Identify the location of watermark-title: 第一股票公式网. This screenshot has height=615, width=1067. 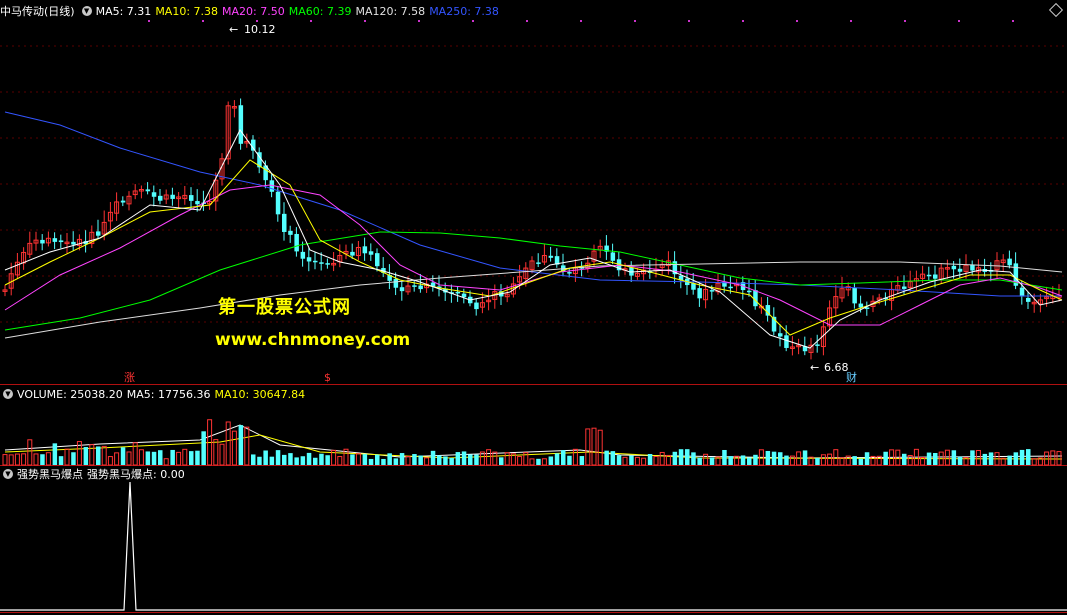
(284, 307).